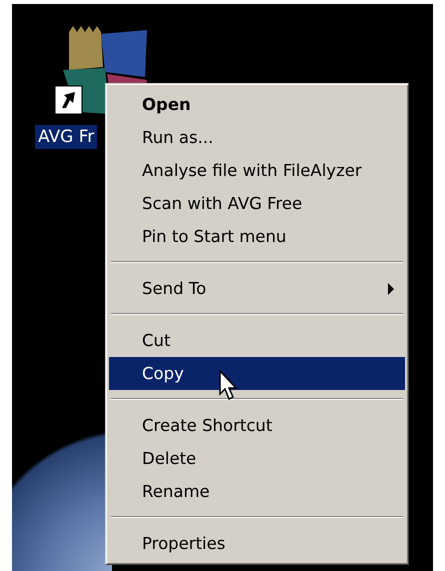  I want to click on menu-item: Pin to Start menu, so click(257, 236).